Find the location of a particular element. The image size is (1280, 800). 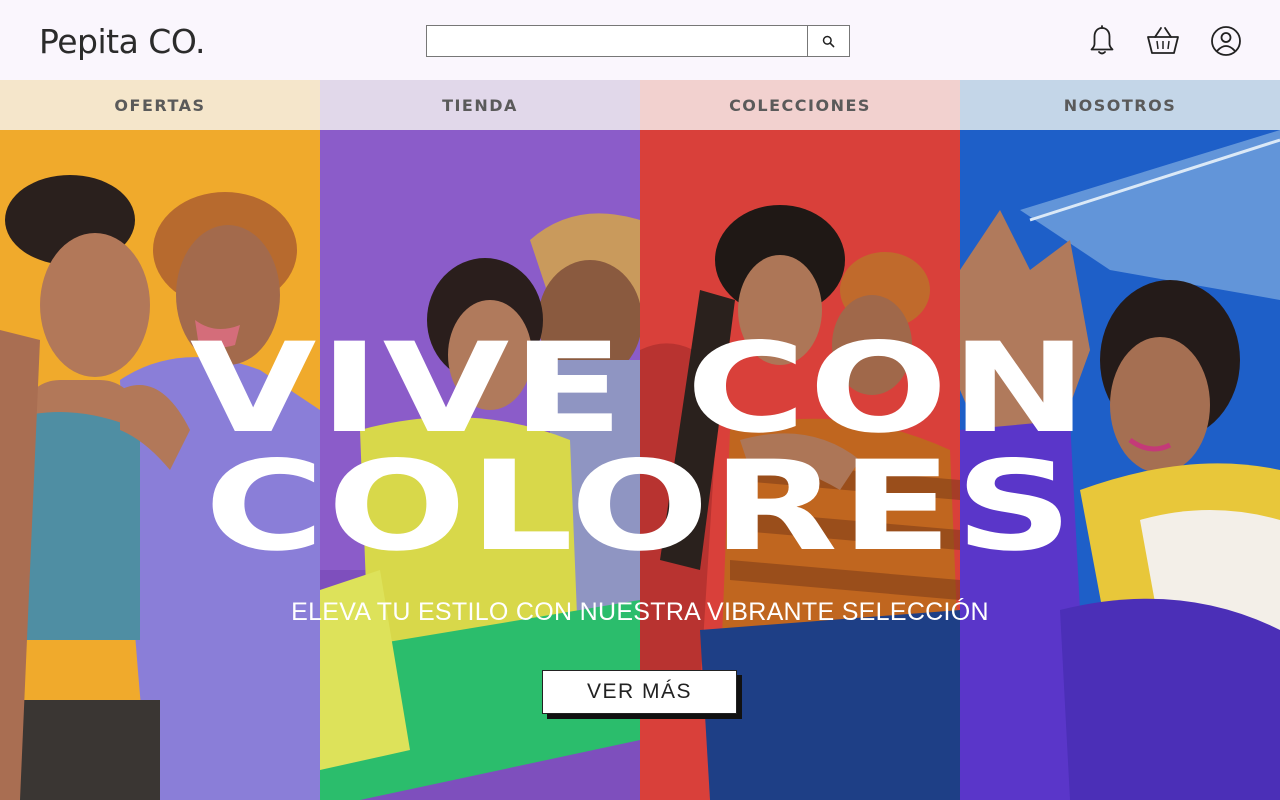

nav-item-nosotros: NOSOTROS is located at coordinates (1120, 105).